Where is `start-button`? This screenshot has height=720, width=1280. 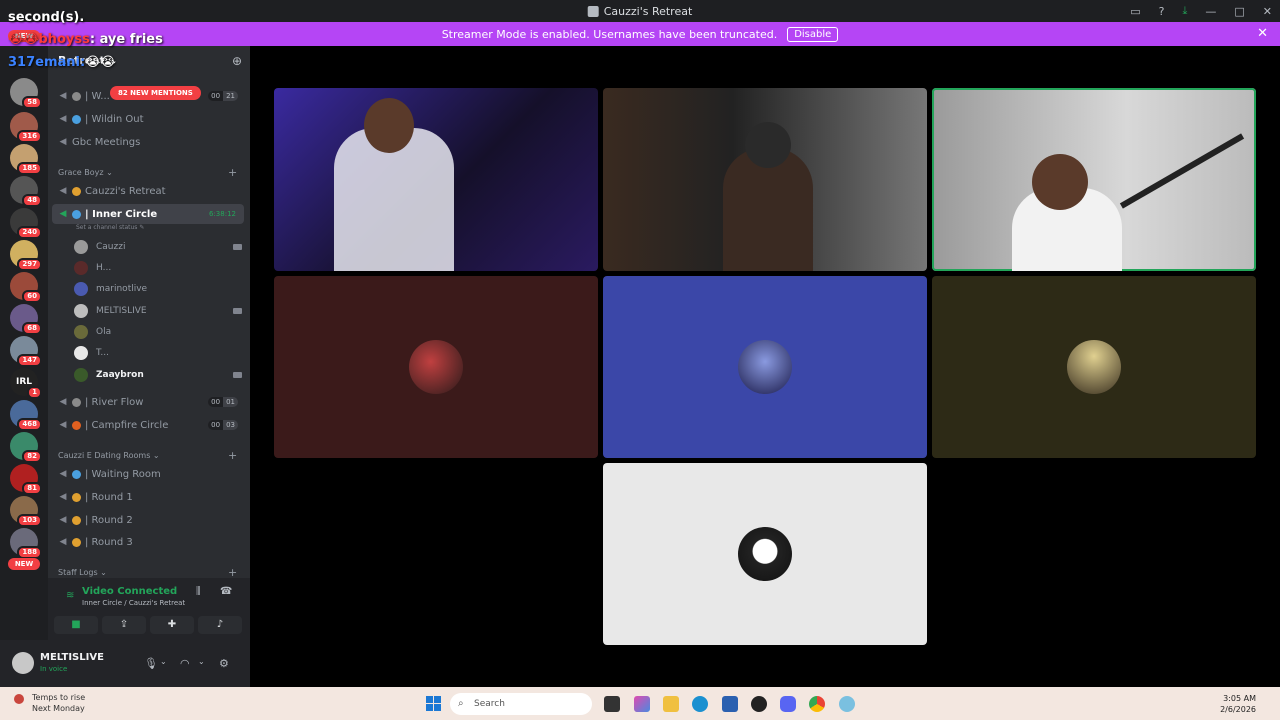
start-button is located at coordinates (433, 703).